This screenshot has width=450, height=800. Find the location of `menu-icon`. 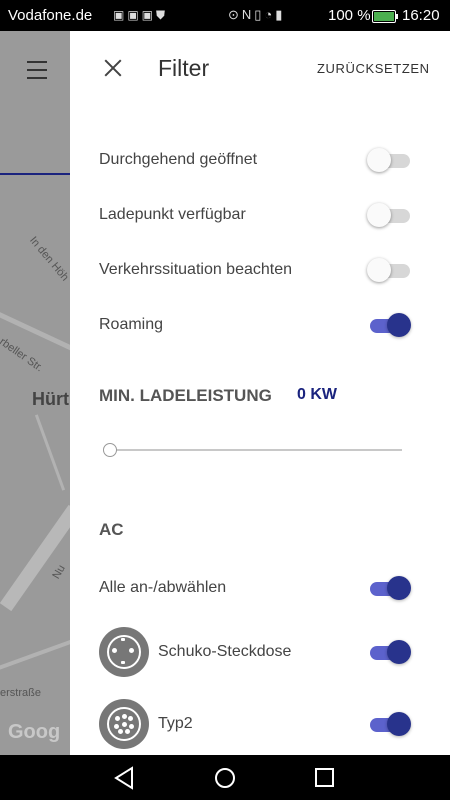

menu-icon is located at coordinates (37, 70).